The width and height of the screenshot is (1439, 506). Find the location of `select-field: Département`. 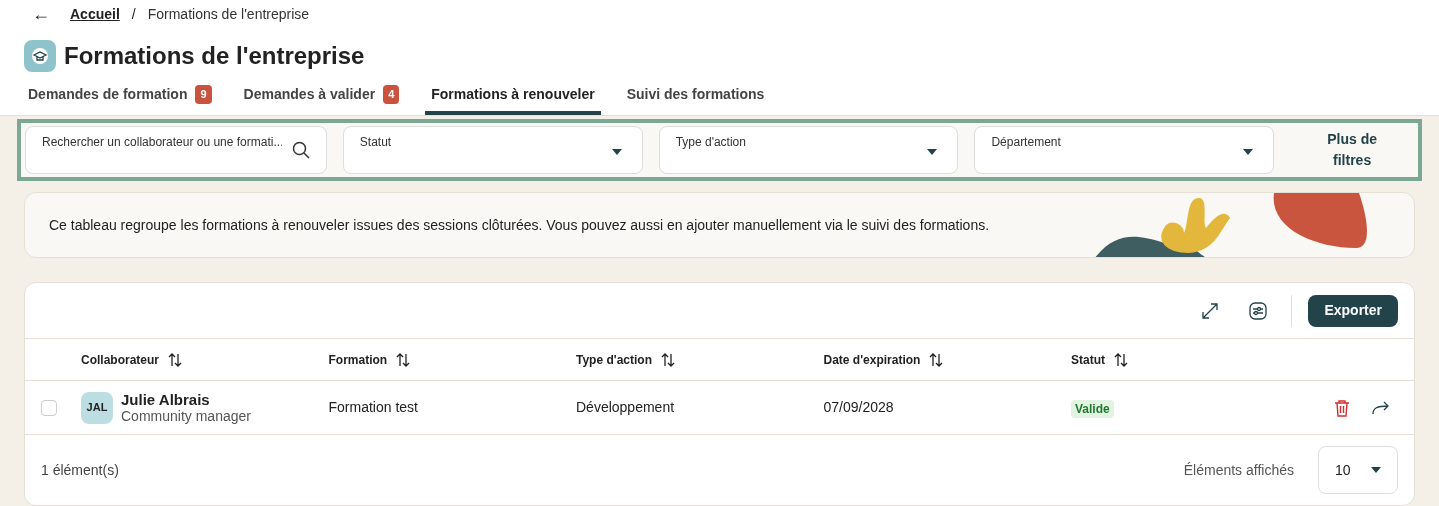

select-field: Département is located at coordinates (1124, 150).